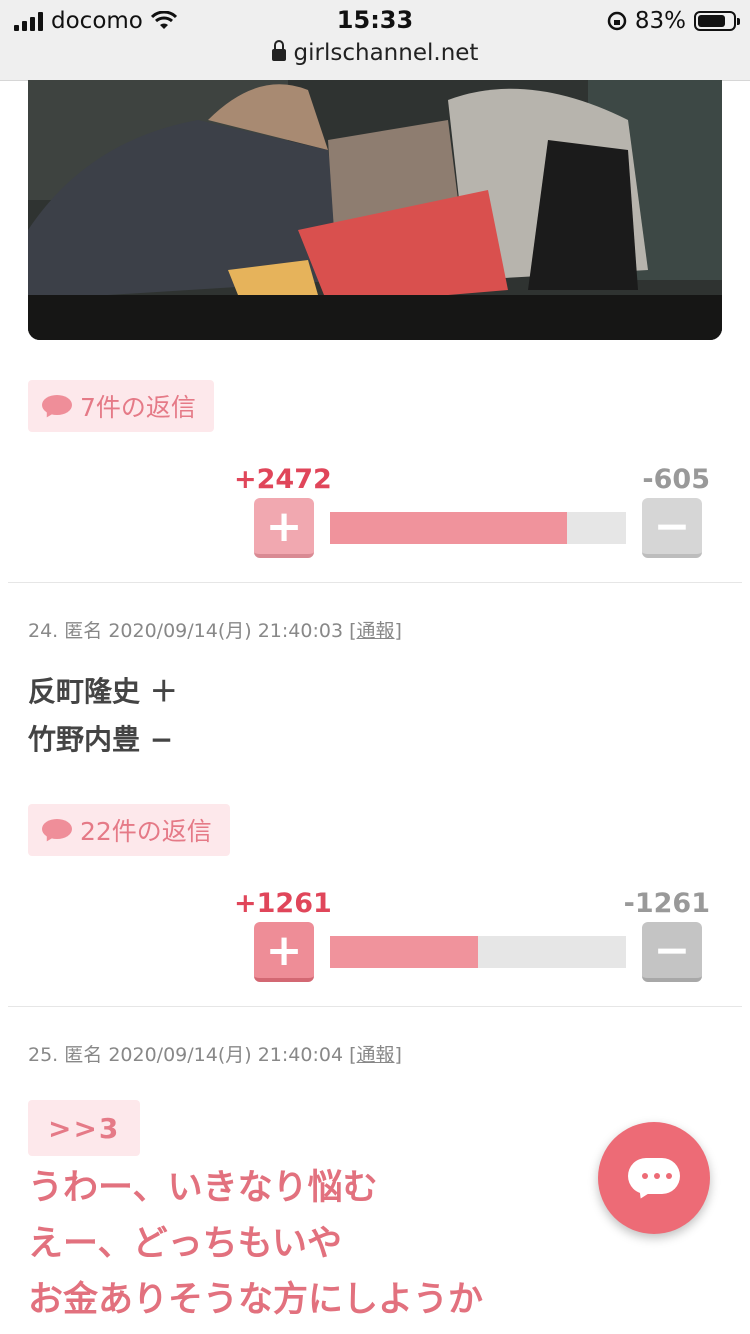 The height and width of the screenshot is (1334, 750). I want to click on comment-meta: 25. 匿名 2020/09/14(月) 21:40:04 [通報], so click(215, 1053).